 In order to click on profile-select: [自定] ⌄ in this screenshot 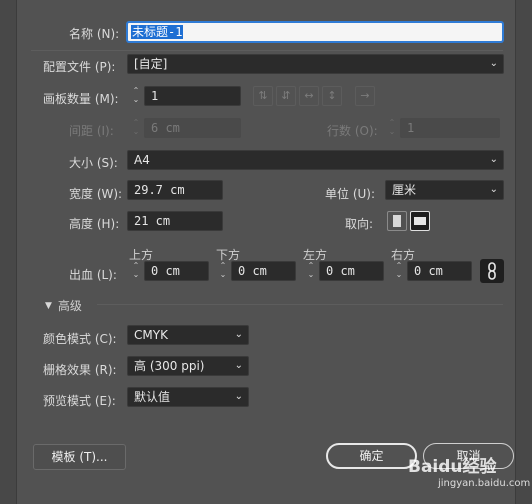, I will do `click(315, 64)`.